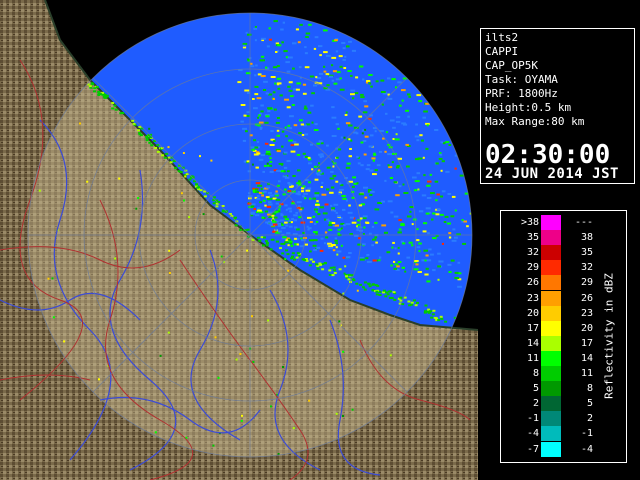  Describe the element at coordinates (551, 449) in the screenshot. I see `legend-row: -7 -4` at that location.